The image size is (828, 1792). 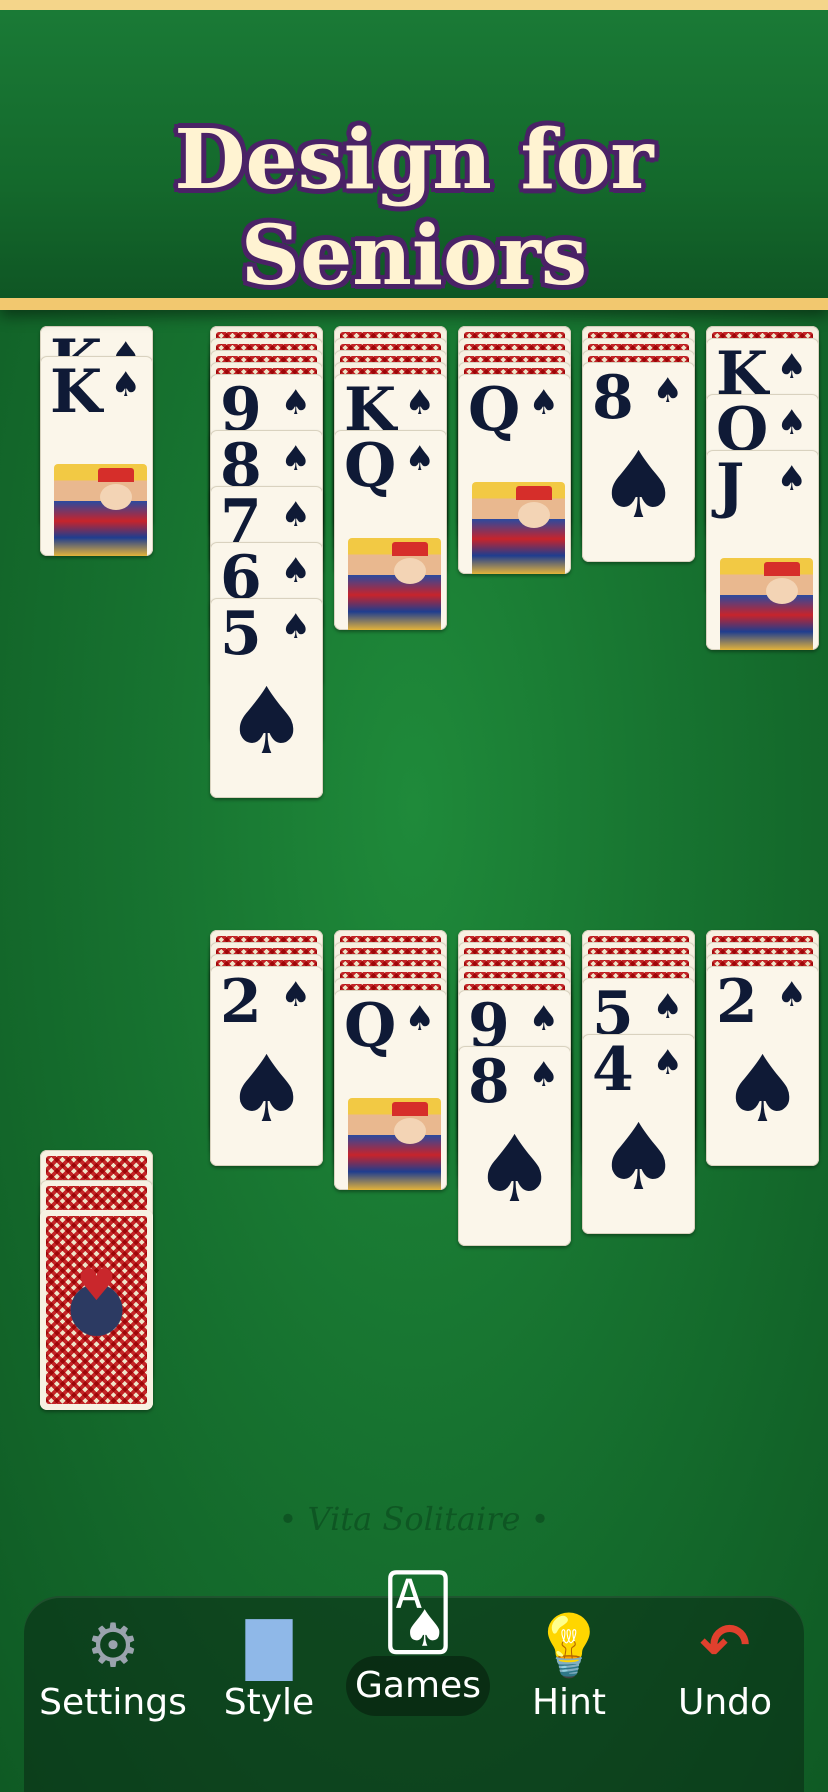 I want to click on gear-icon: ⚙, so click(x=113, y=1646).